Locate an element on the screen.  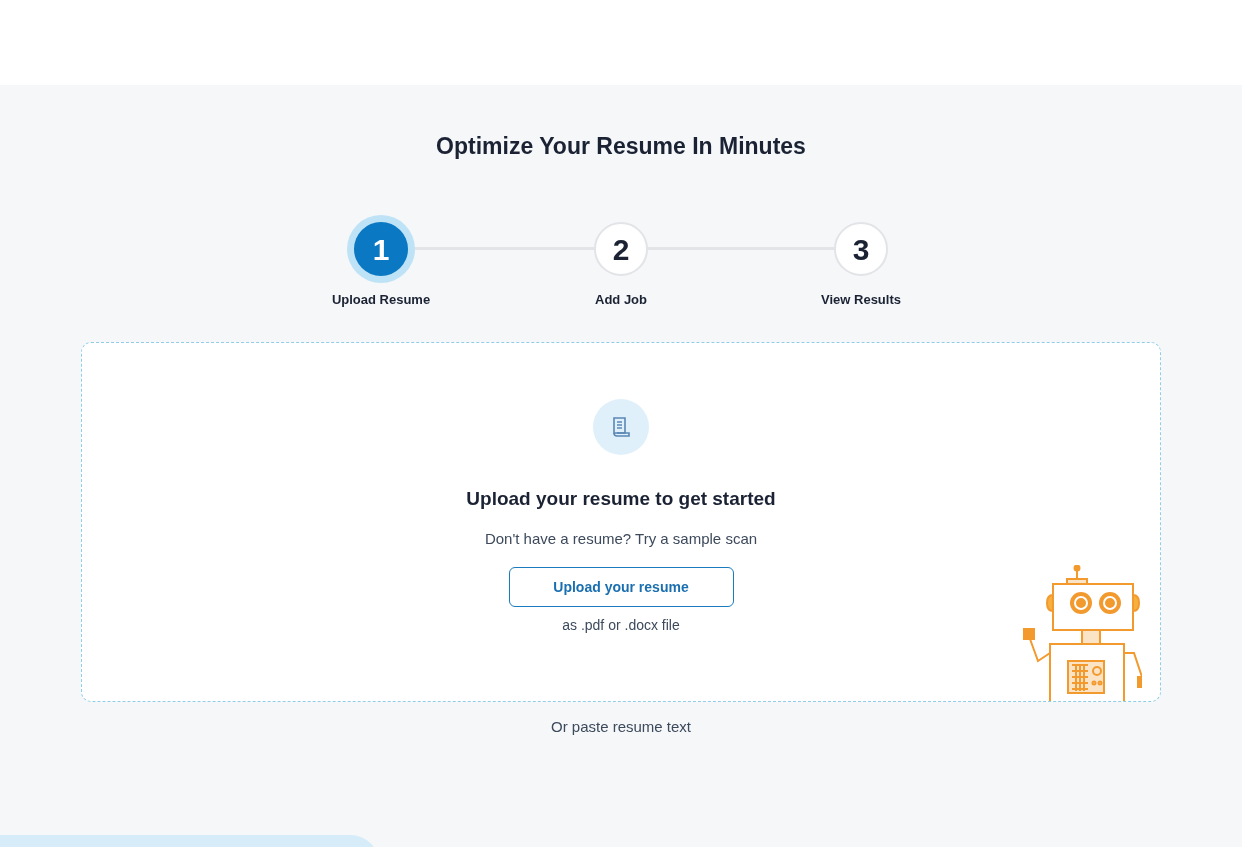
step-label: Upload Resume is located at coordinates (381, 300).